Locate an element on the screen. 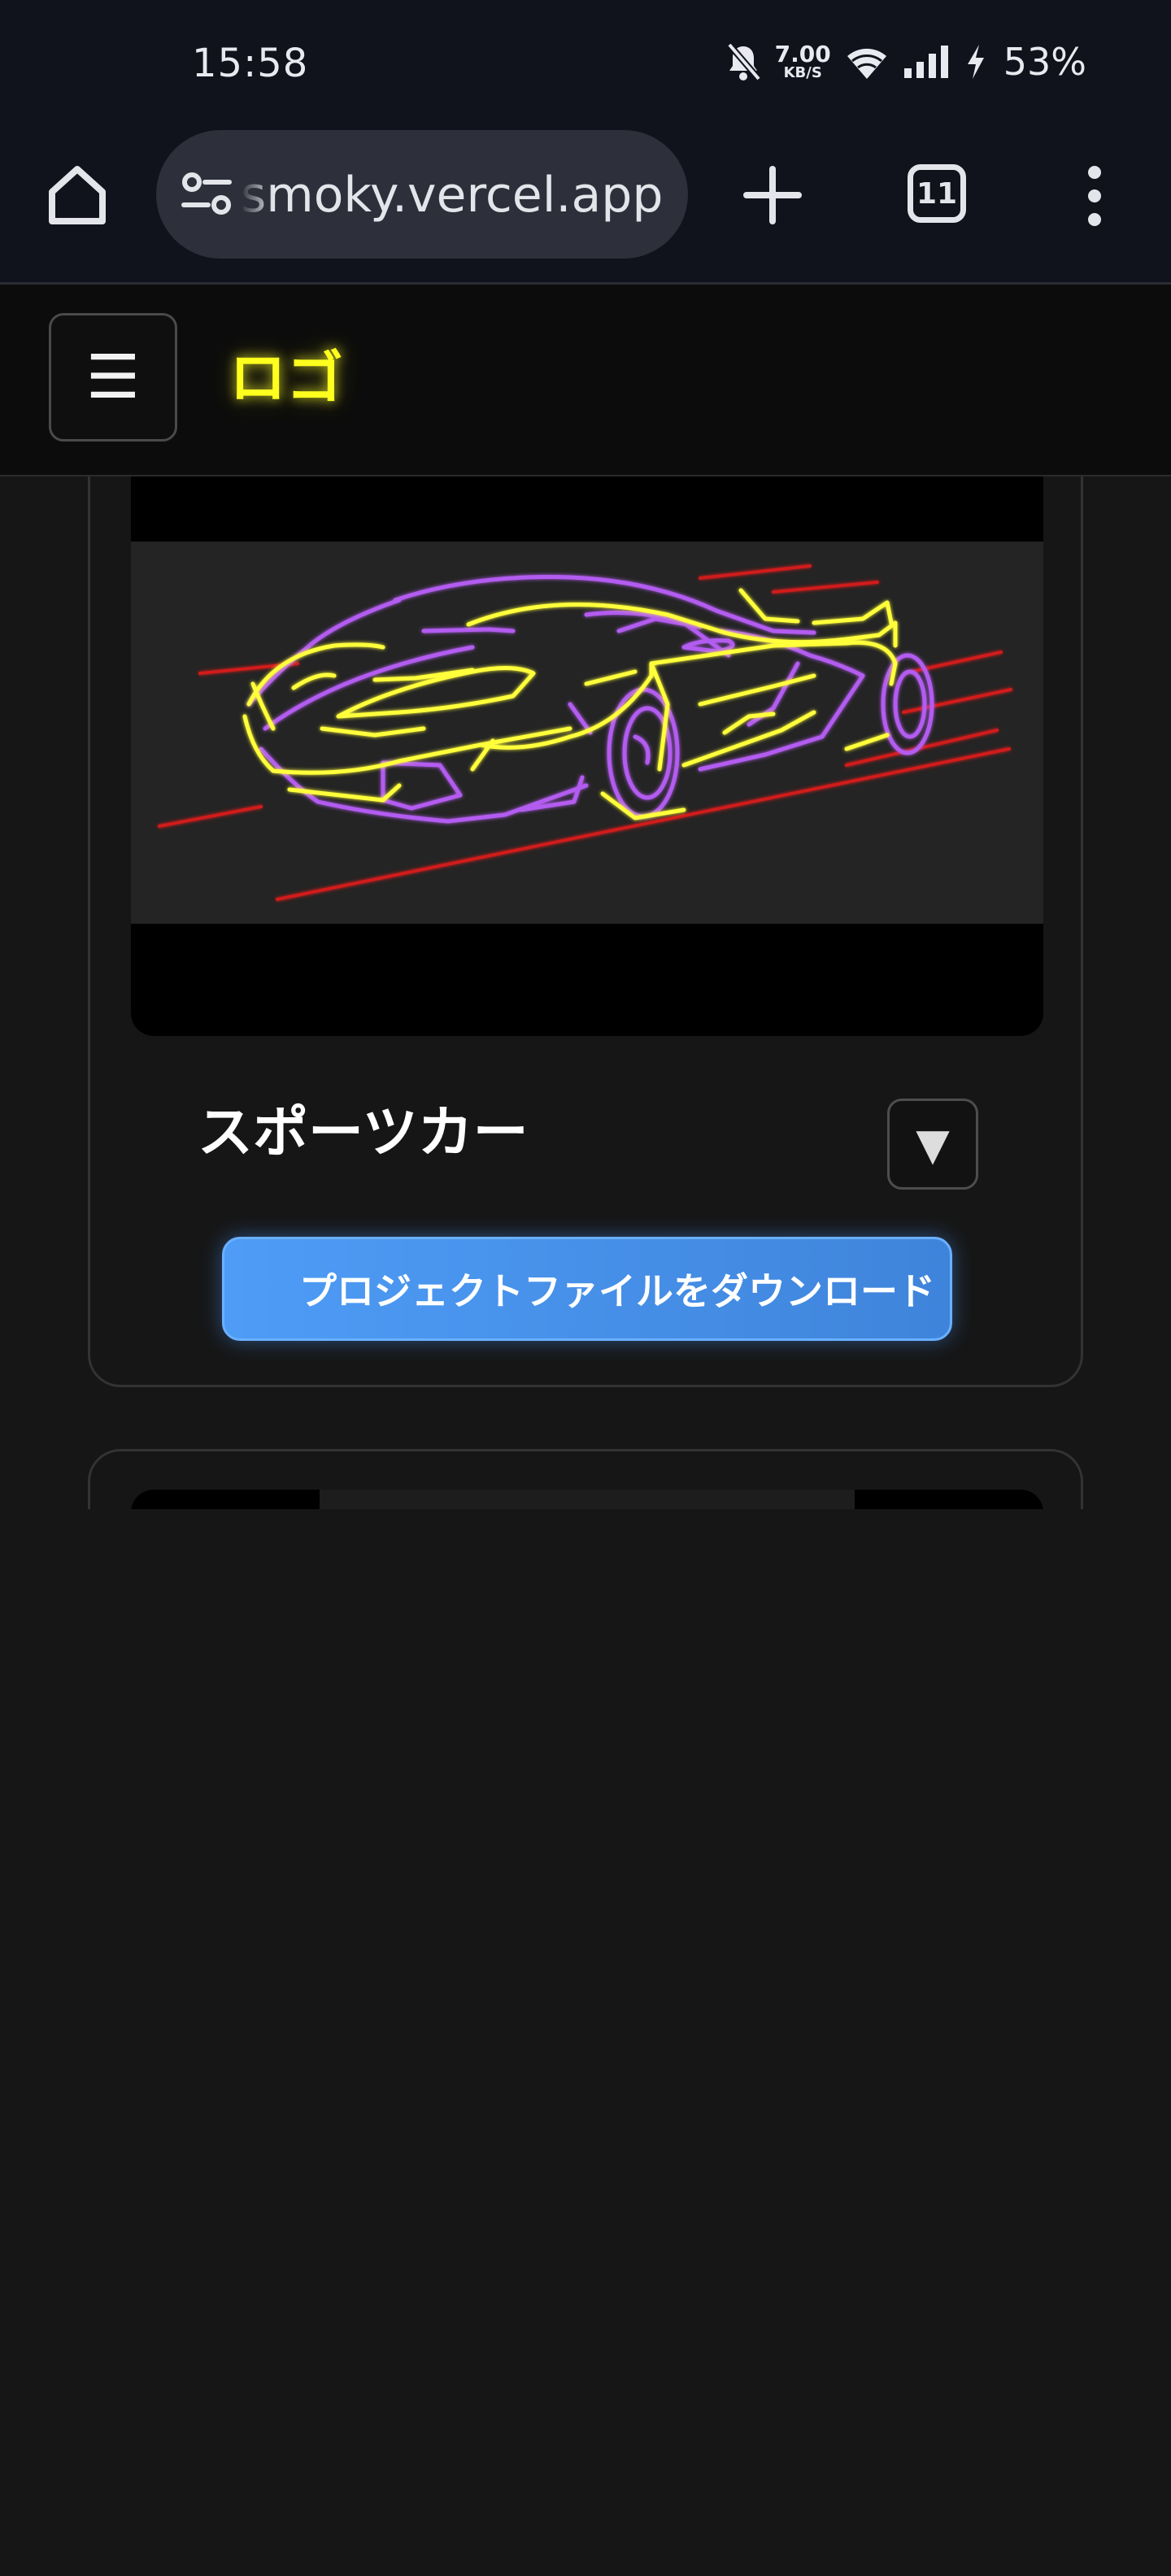 This screenshot has width=1171, height=2576. expand-toggle-button: ▼ is located at coordinates (932, 1145).